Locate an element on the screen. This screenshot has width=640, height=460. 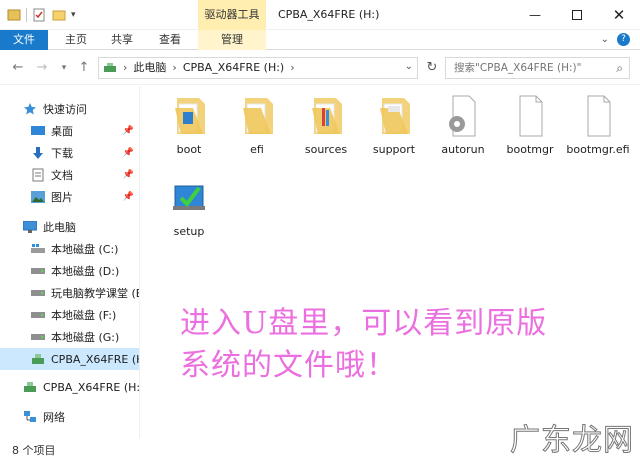
sidebar-item-drive-c: 本地磁盘 (C:) is located at coordinates (69, 249).